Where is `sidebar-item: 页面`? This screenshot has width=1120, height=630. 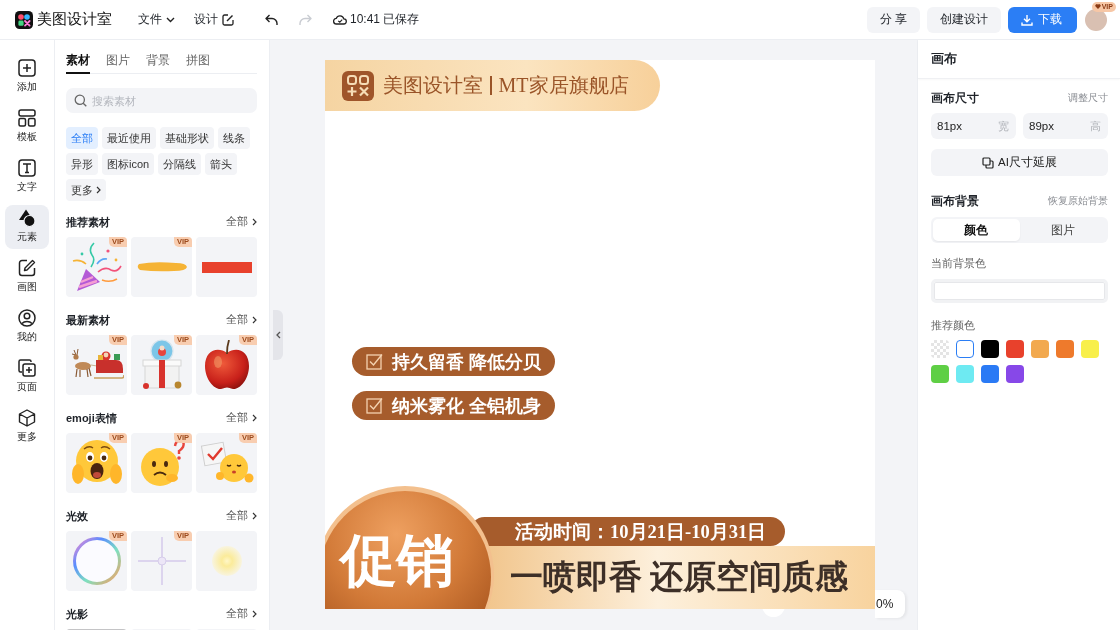 sidebar-item: 页面 is located at coordinates (27, 377).